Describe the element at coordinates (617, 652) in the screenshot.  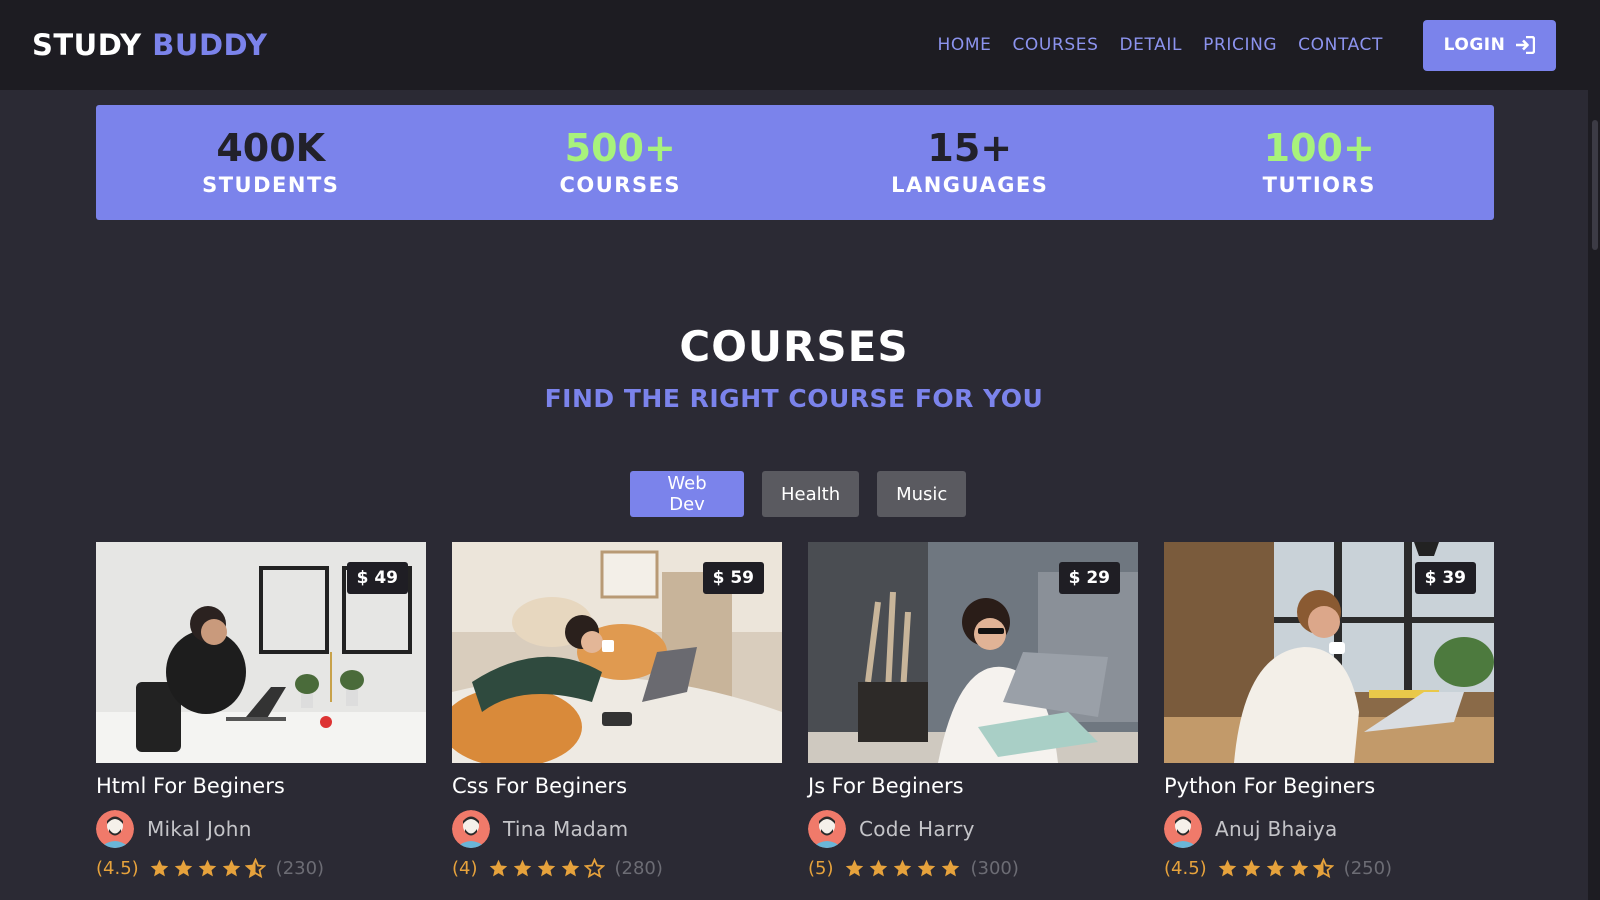
I see `course-image: $ 59` at that location.